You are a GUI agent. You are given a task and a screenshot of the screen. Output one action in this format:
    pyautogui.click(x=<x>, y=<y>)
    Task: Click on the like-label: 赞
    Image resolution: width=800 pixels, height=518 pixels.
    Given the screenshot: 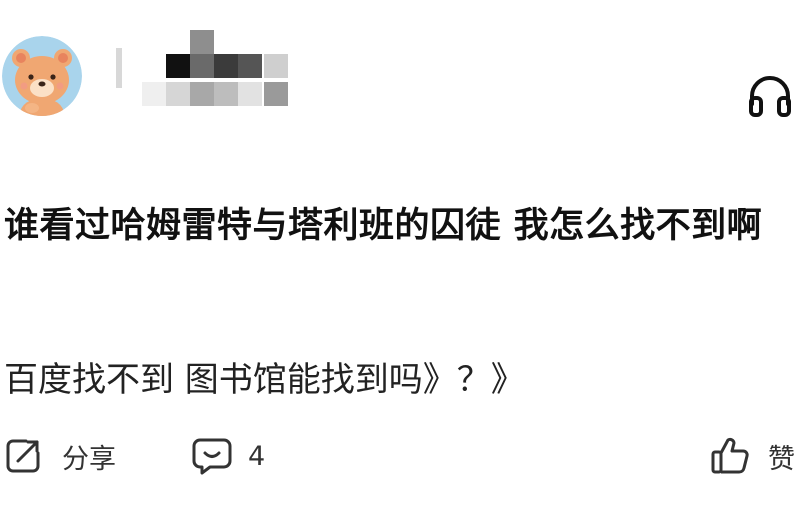 What is the action you would take?
    pyautogui.click(x=781, y=459)
    